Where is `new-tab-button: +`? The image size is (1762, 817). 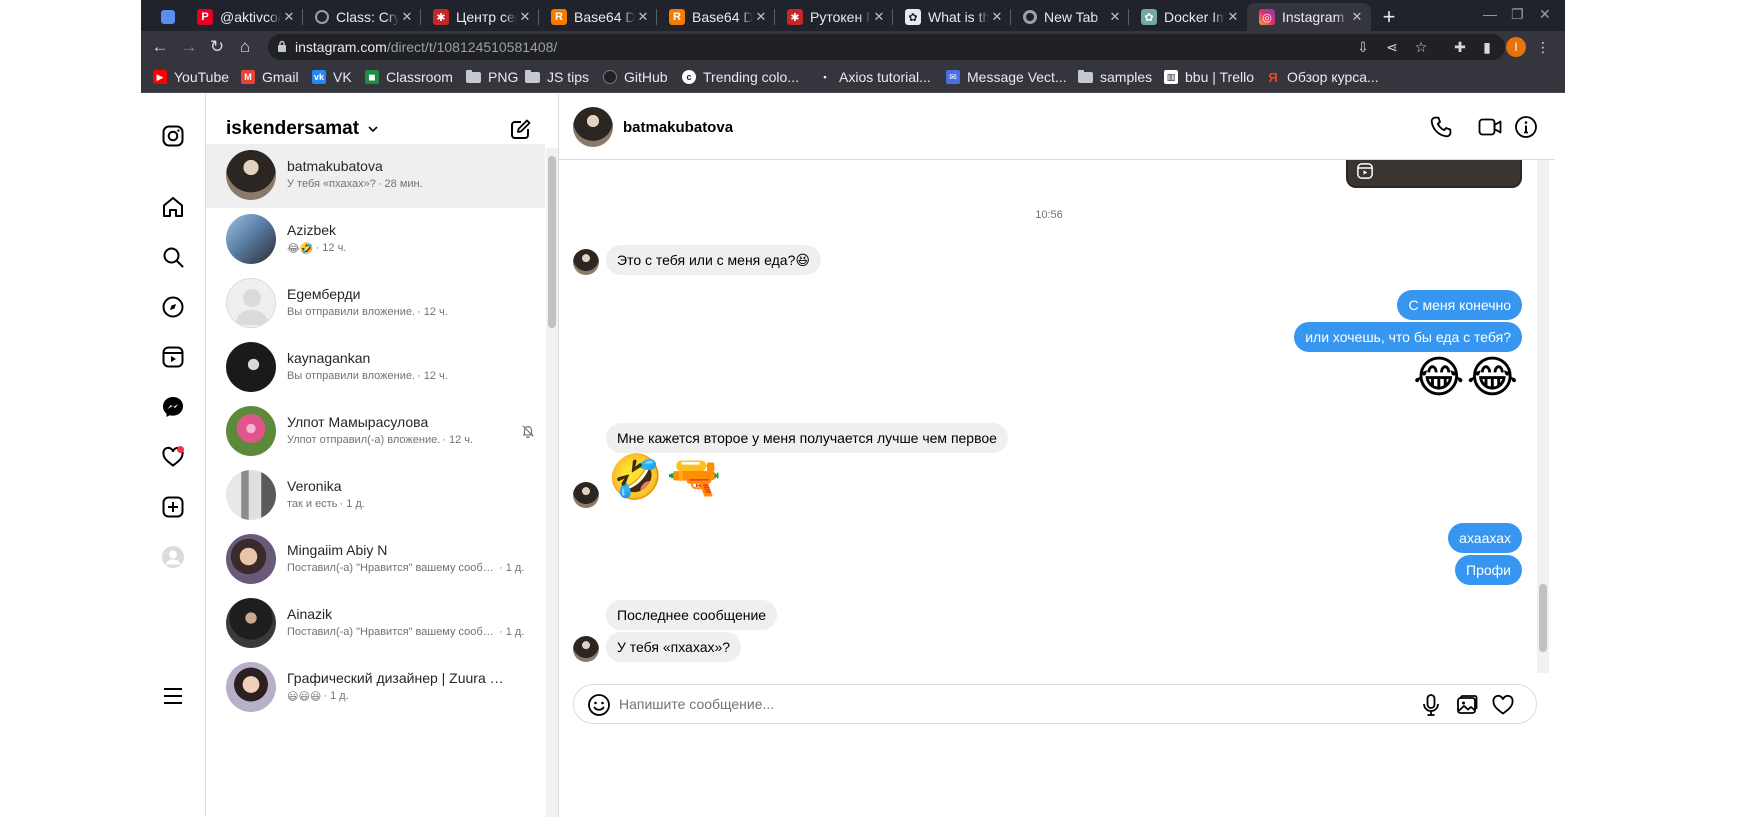 new-tab-button: + is located at coordinates (1389, 17).